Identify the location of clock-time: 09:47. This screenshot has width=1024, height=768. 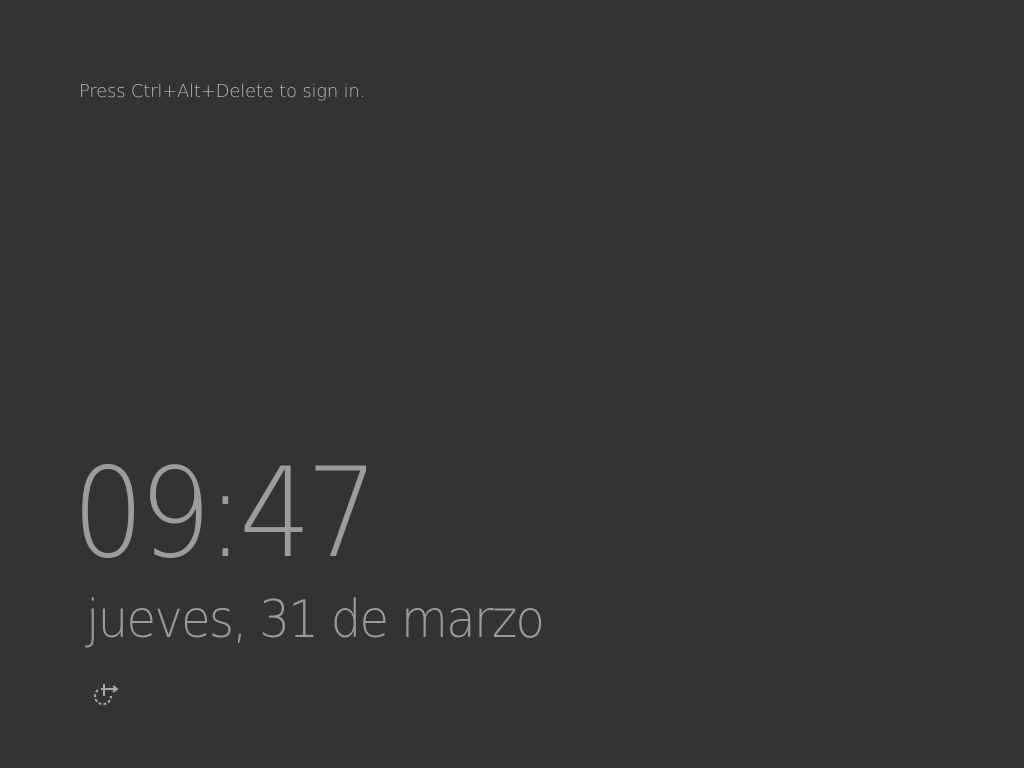
(225, 514).